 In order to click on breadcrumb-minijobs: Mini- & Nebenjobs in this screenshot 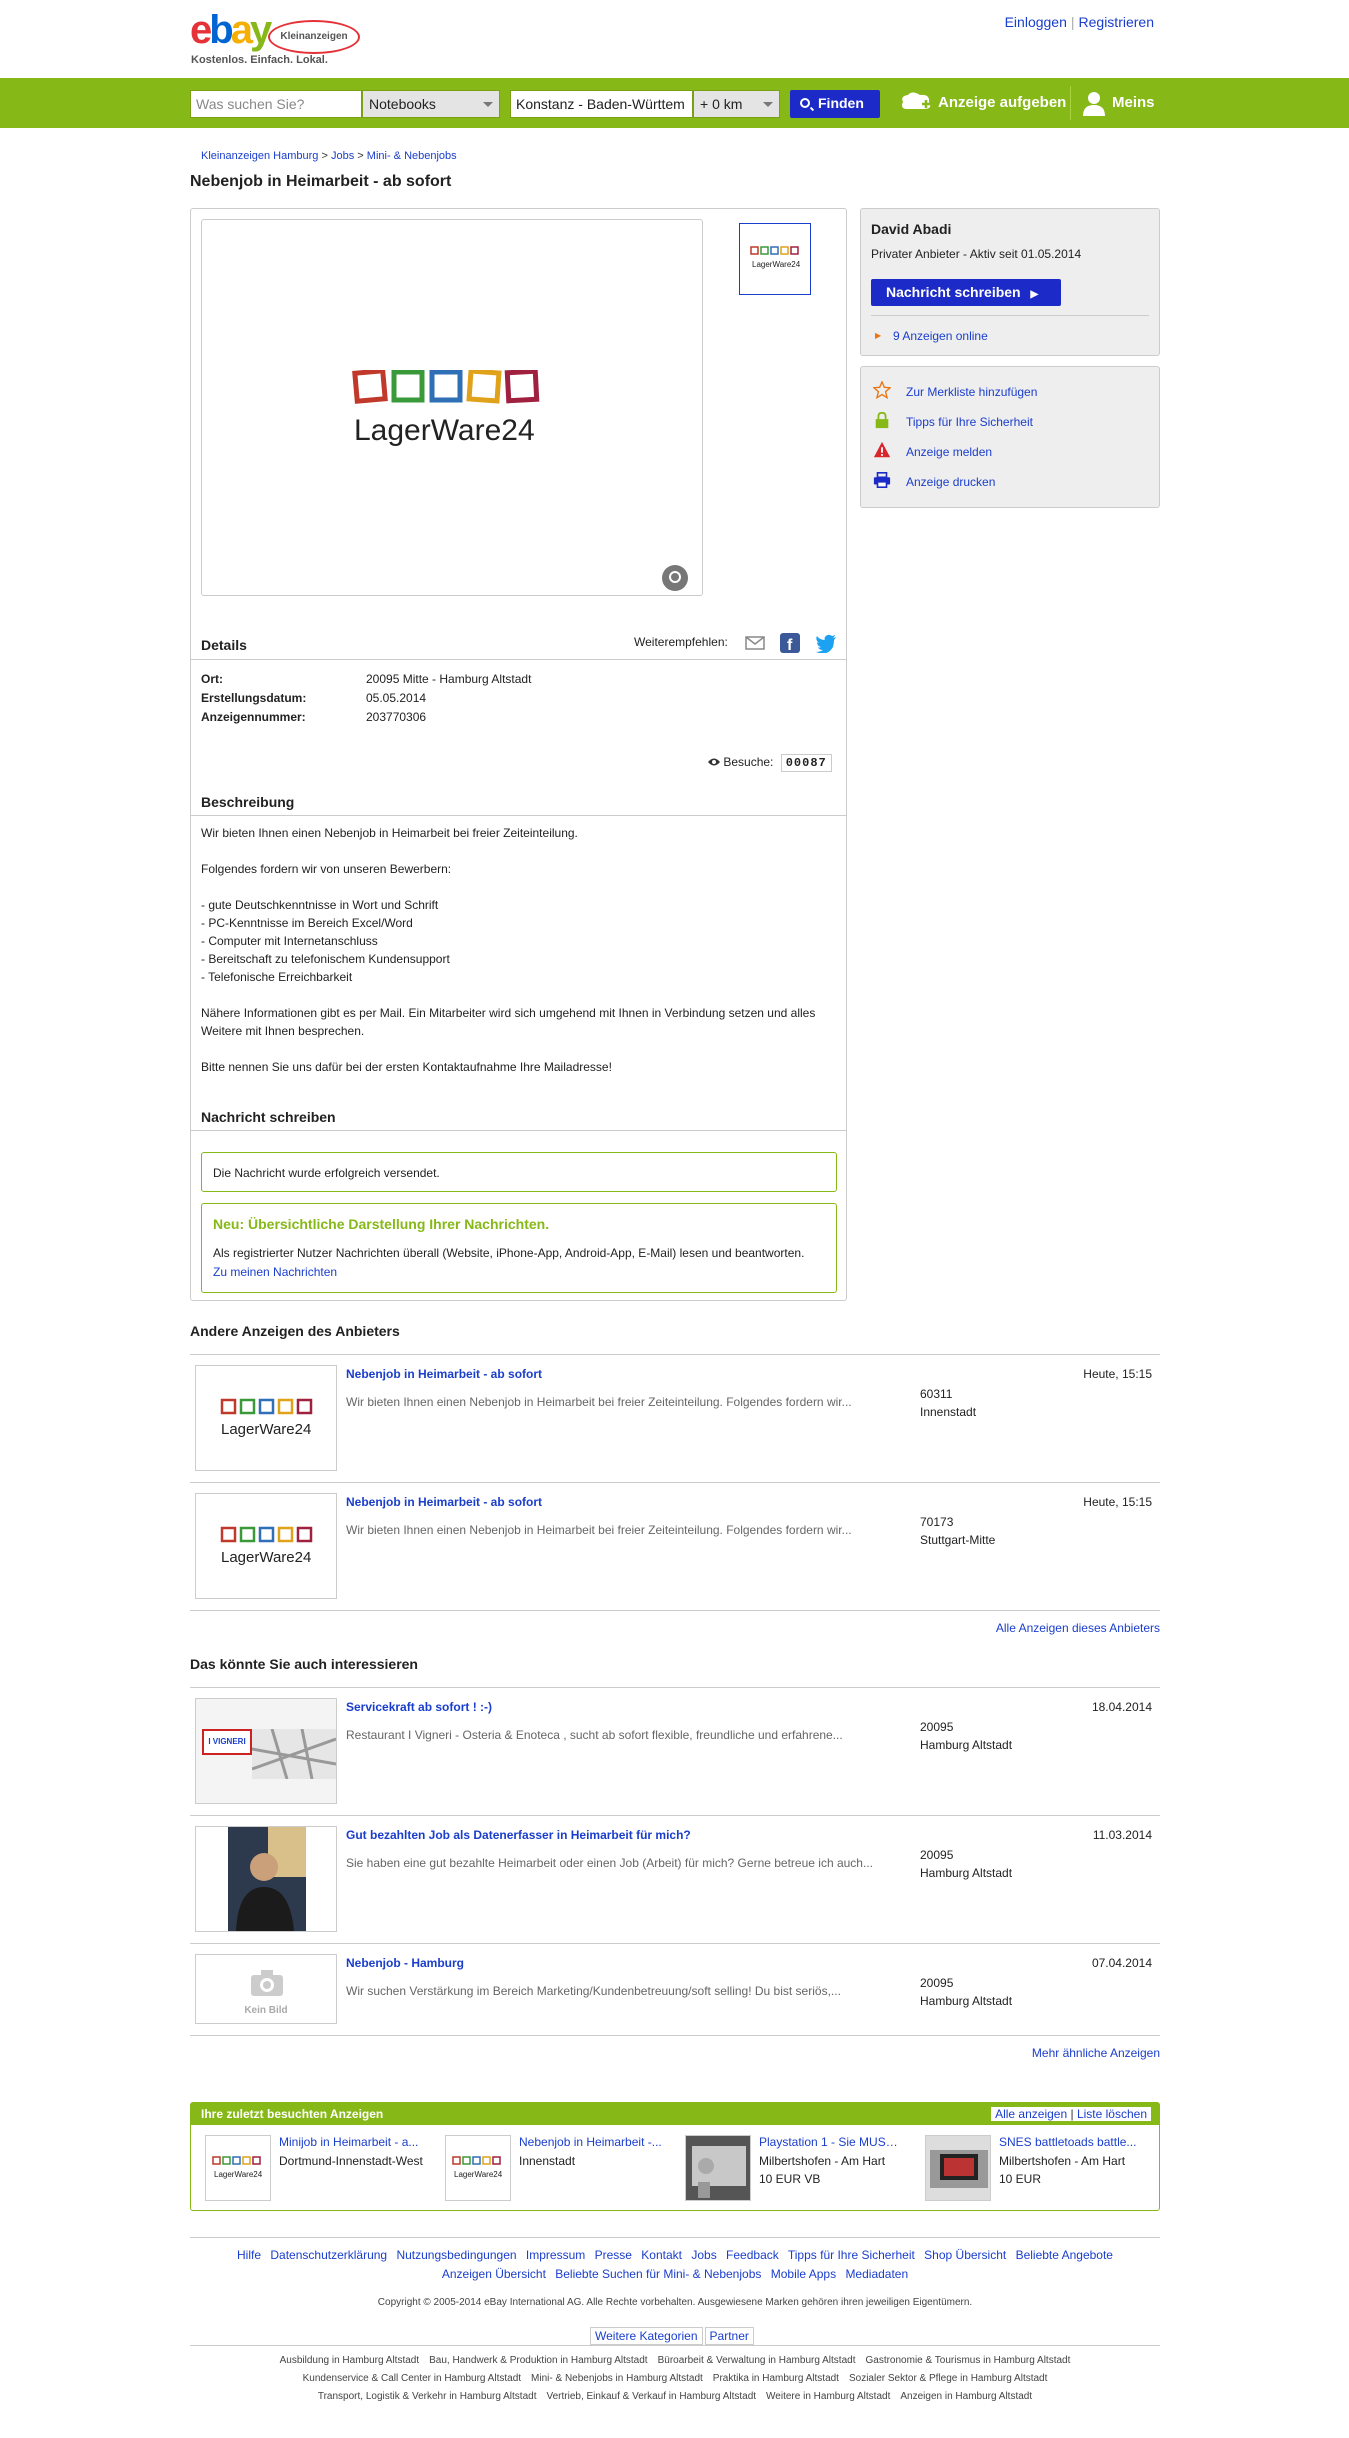, I will do `click(412, 156)`.